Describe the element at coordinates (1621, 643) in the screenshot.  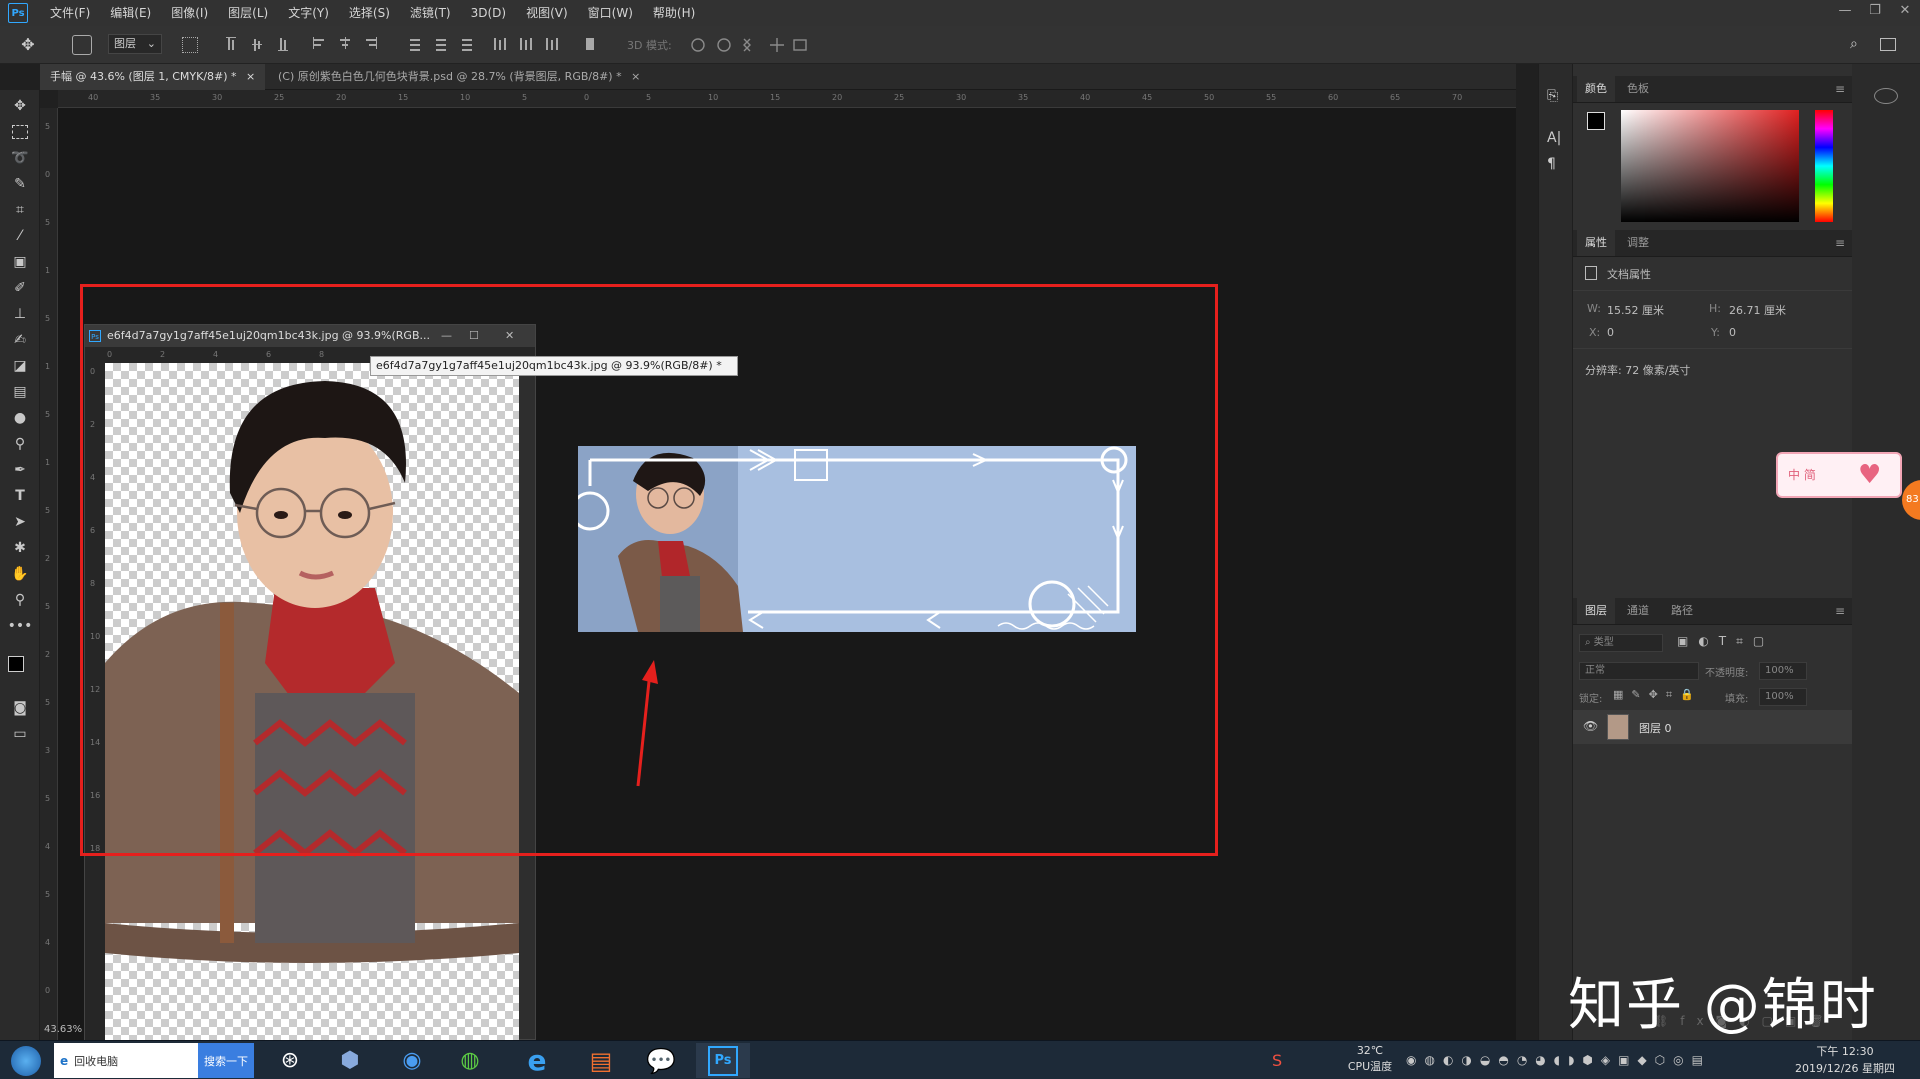
I see `layer-filter-dropdown: ⌕ 类型` at that location.